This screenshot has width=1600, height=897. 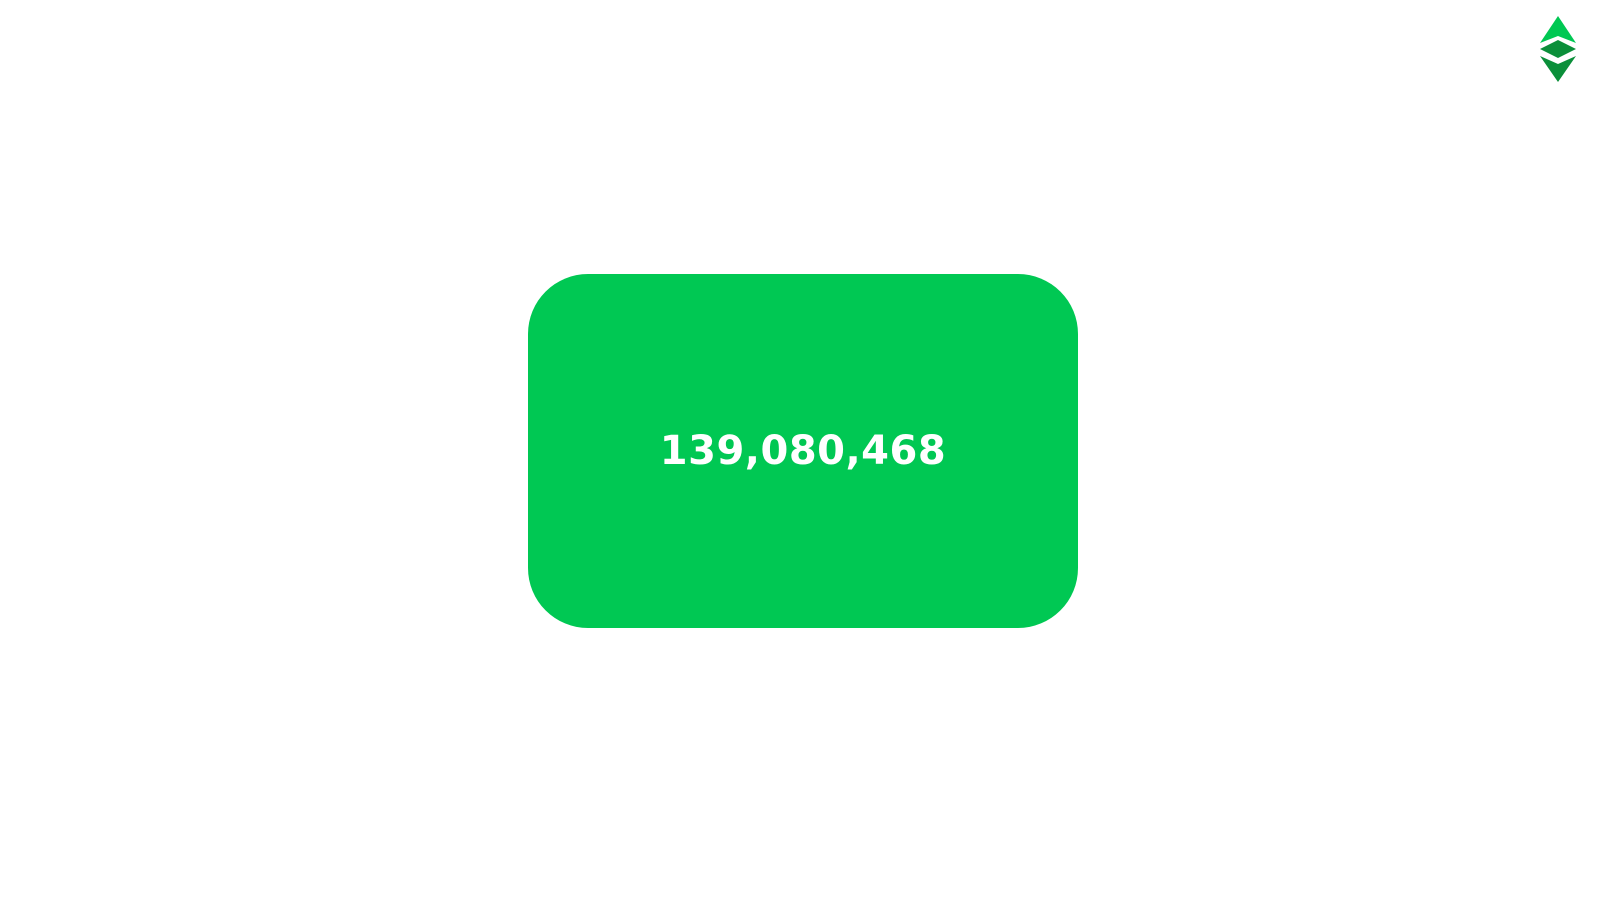 I want to click on ethereum-classic-logo-icon, so click(x=1558, y=50).